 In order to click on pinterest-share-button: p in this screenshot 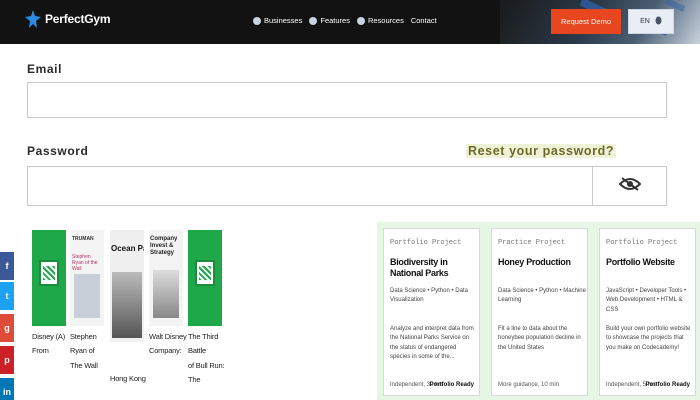, I will do `click(7, 360)`.